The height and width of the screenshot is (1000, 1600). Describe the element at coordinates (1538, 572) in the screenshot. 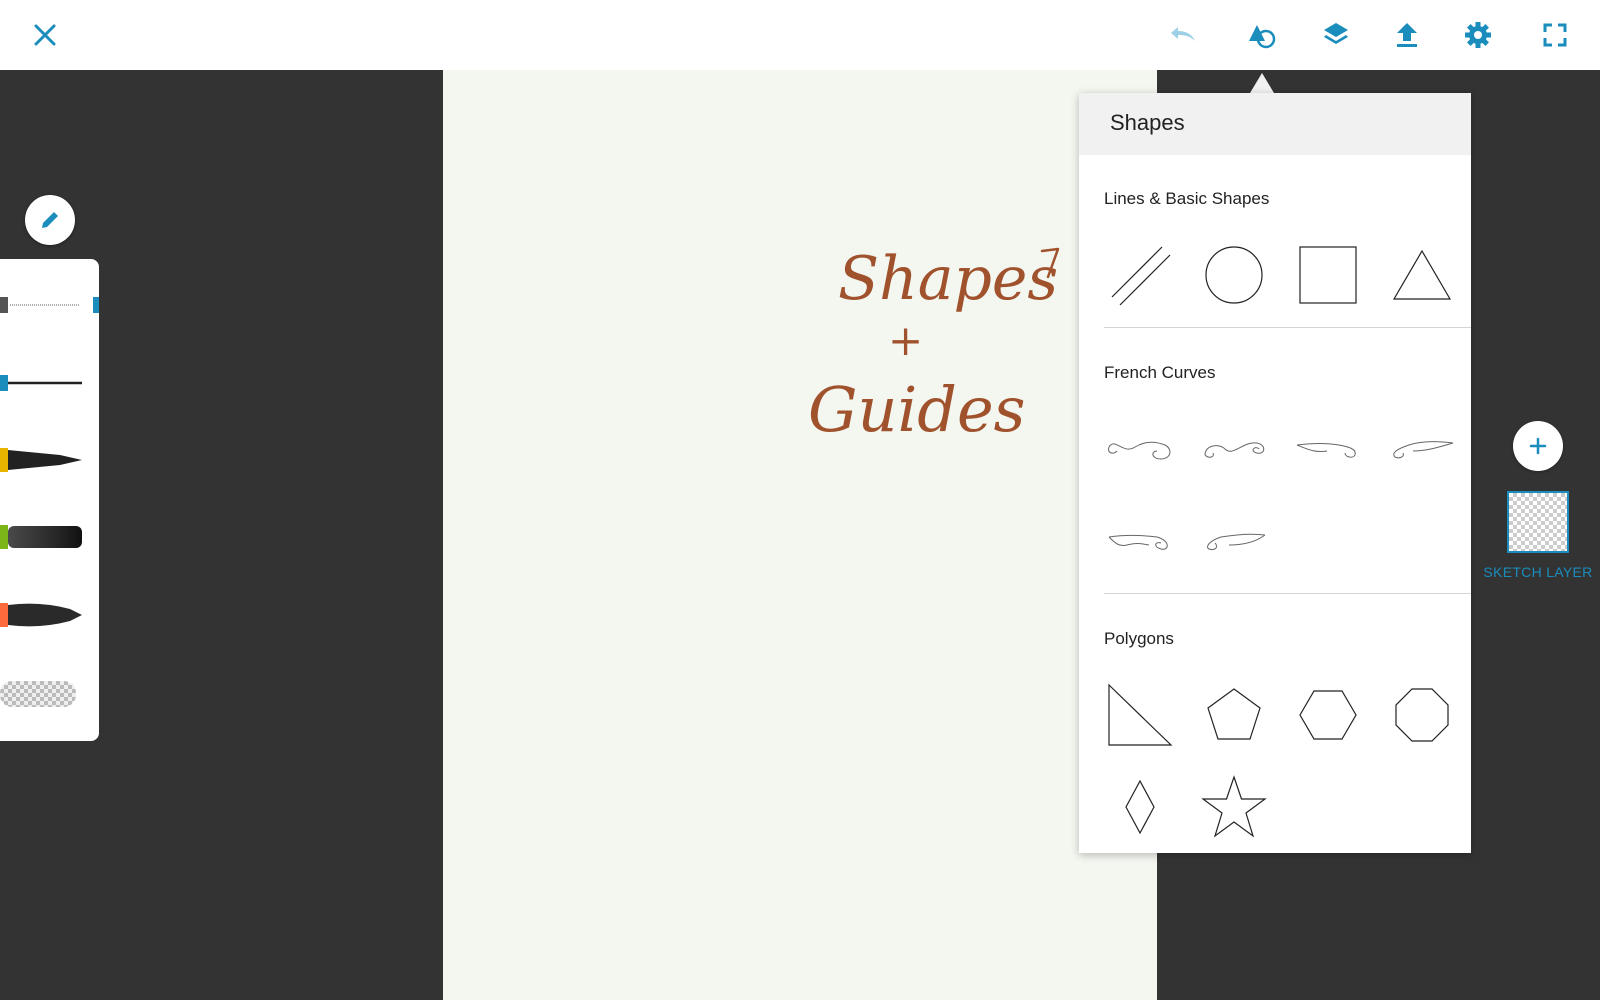

I see `sketch-layer-label: SKETCH LAYER` at that location.